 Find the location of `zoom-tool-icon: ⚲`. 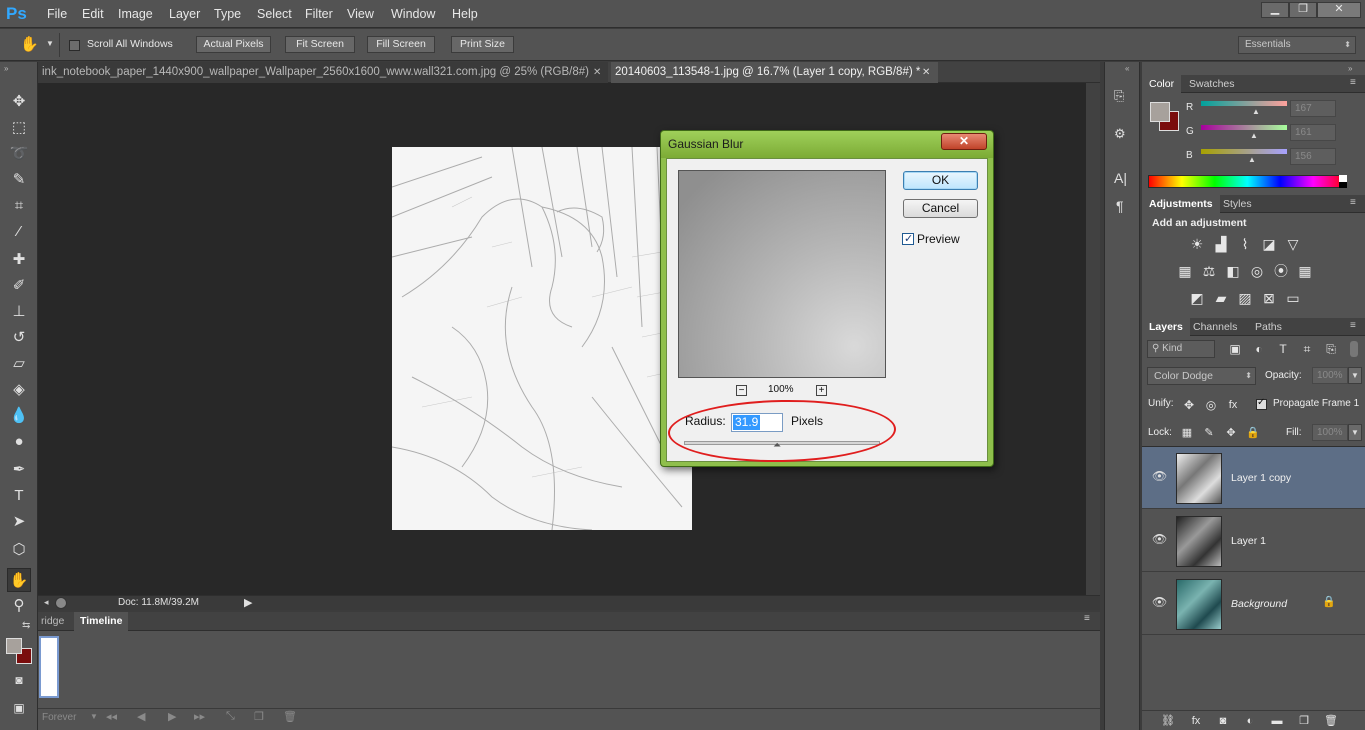

zoom-tool-icon: ⚲ is located at coordinates (19, 606).